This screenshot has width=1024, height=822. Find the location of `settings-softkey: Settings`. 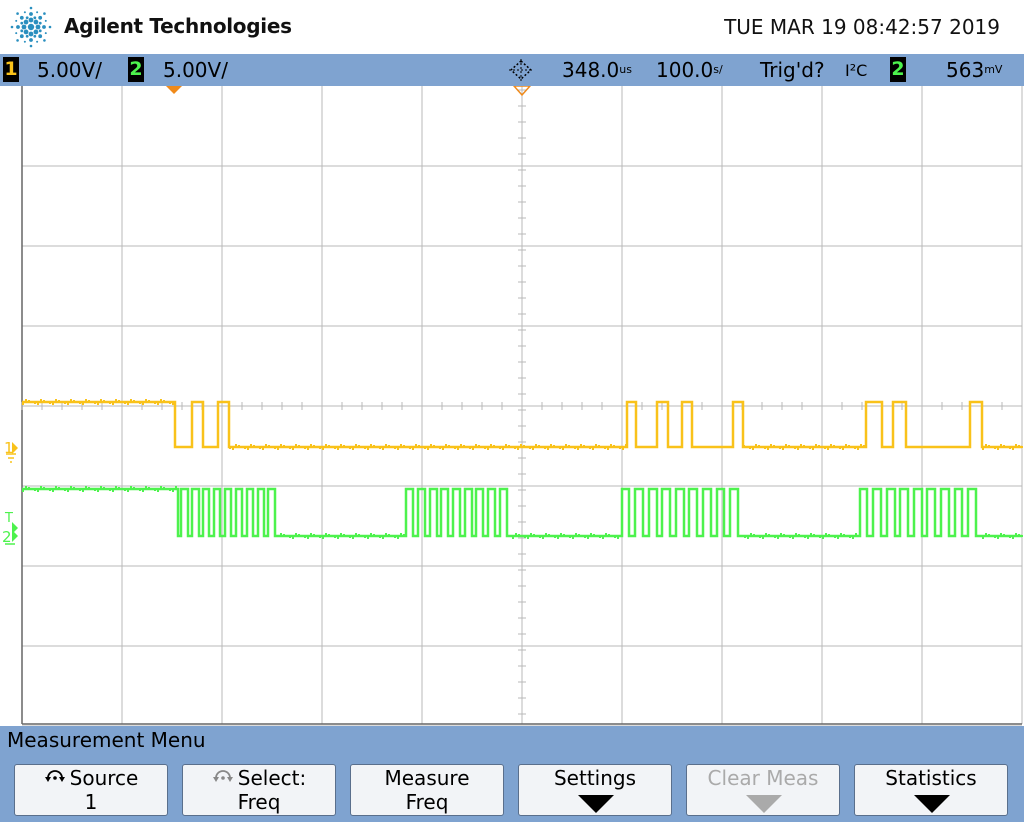

settings-softkey: Settings is located at coordinates (595, 790).